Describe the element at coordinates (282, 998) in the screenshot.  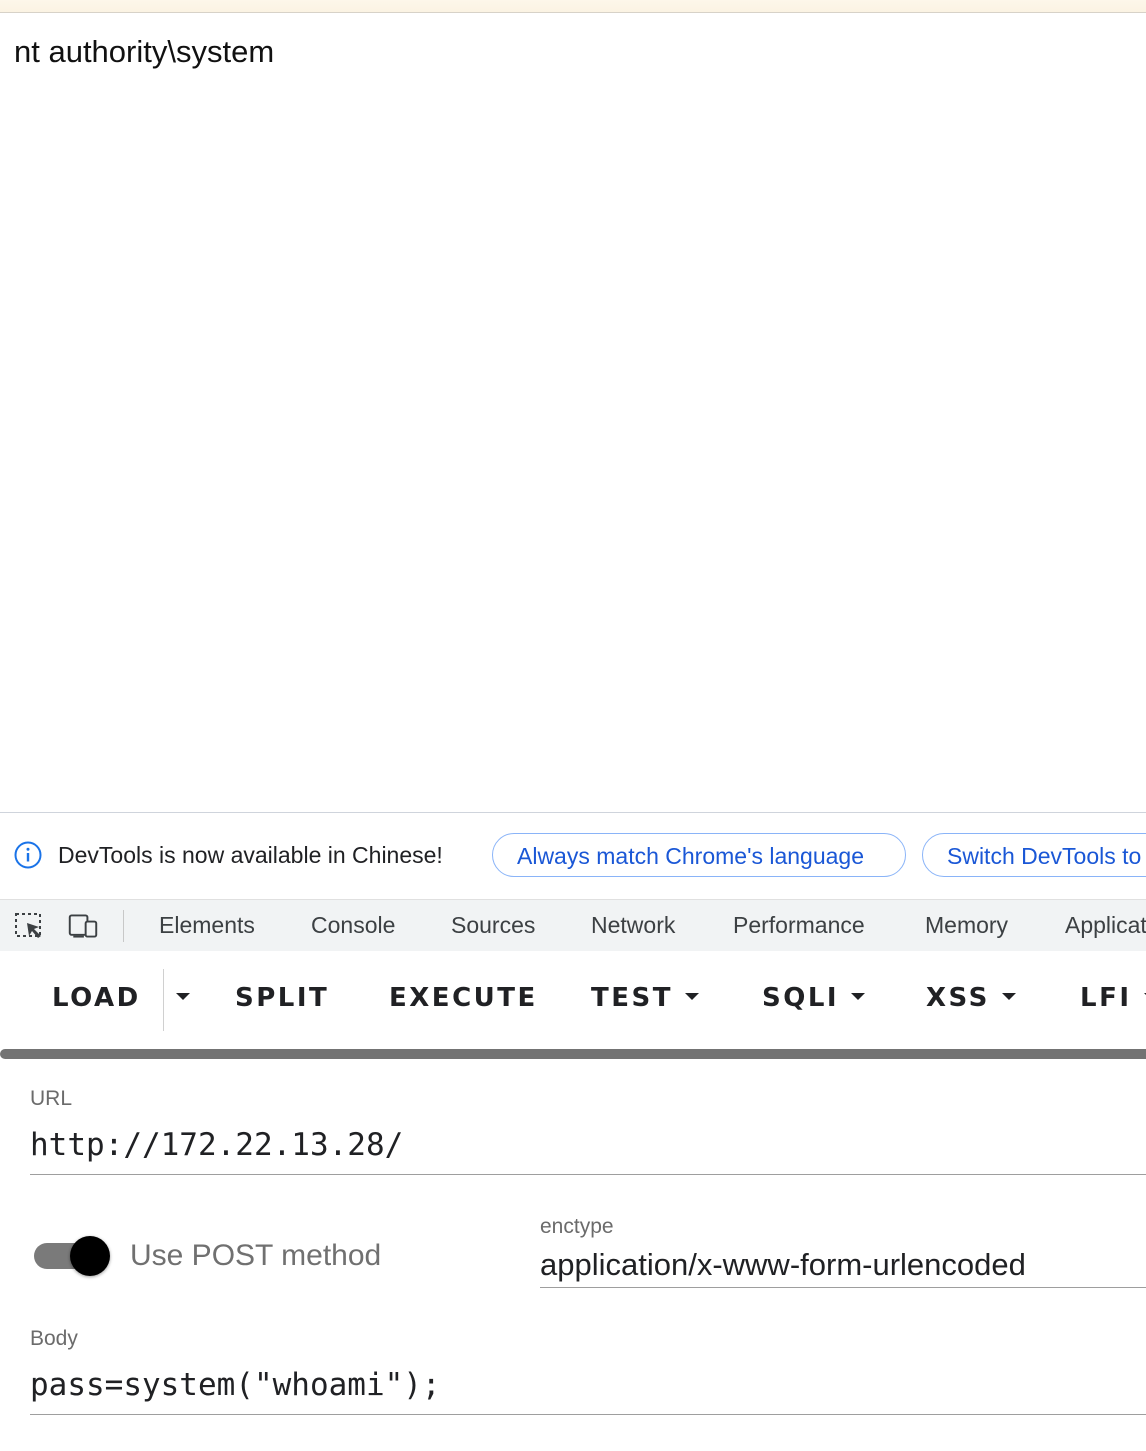
I see `split-button: SPLIT` at that location.